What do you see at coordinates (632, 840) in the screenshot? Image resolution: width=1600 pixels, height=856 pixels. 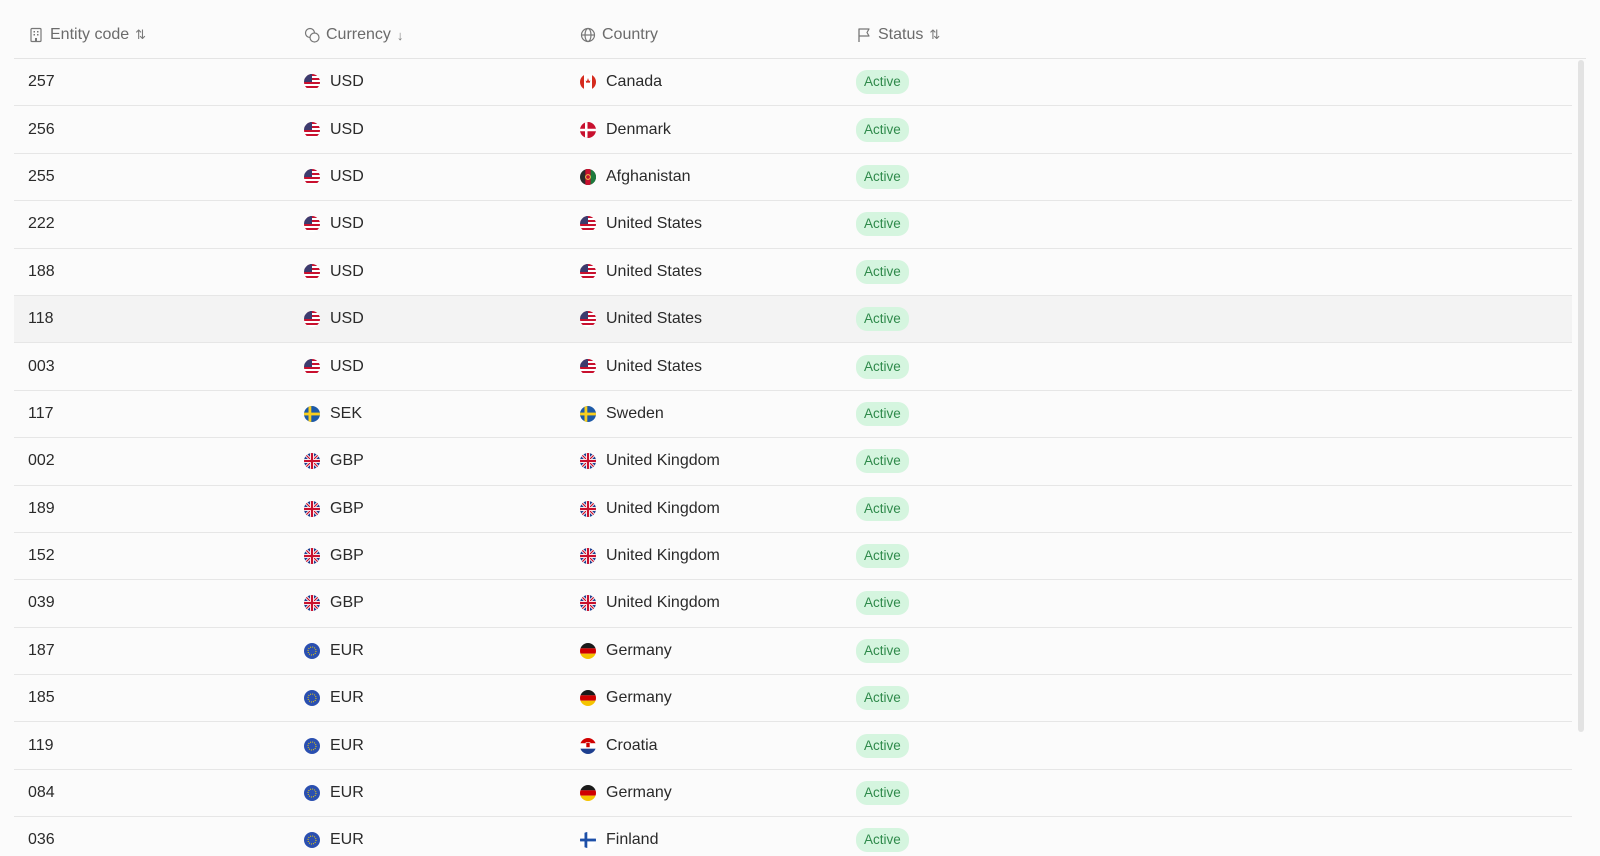 I see `country-name: Finland` at bounding box center [632, 840].